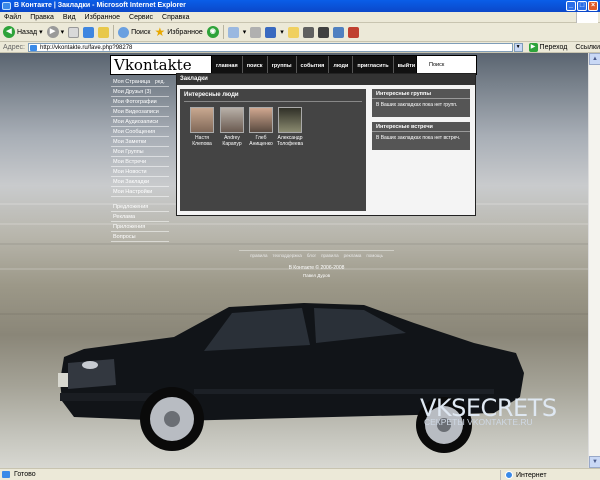 This screenshot has height=480, width=600. Describe the element at coordinates (211, 95) in the screenshot. I see `favorite-people-title: Интересные люди` at that location.